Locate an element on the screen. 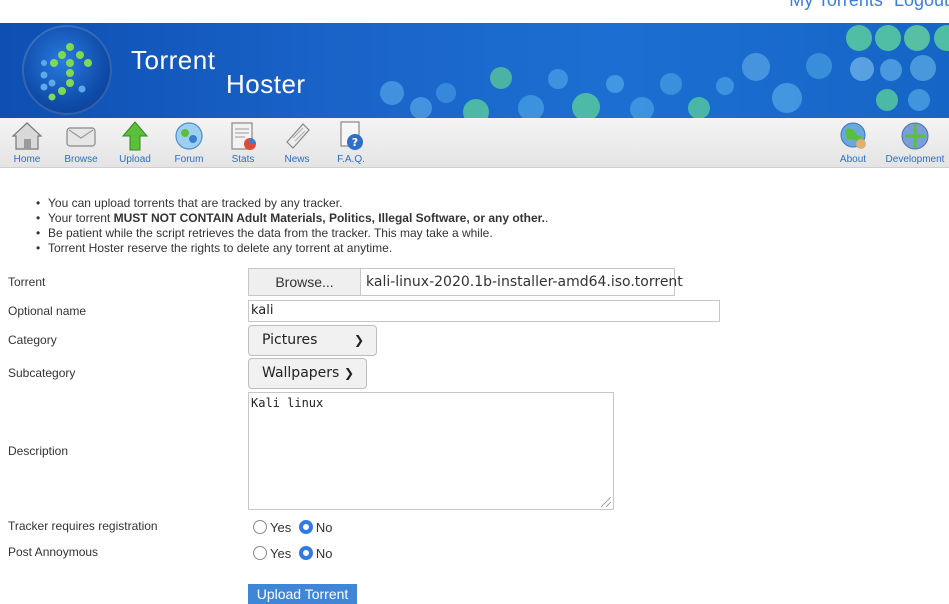 The image size is (949, 604). nav-stats: Stats is located at coordinates (243, 142).